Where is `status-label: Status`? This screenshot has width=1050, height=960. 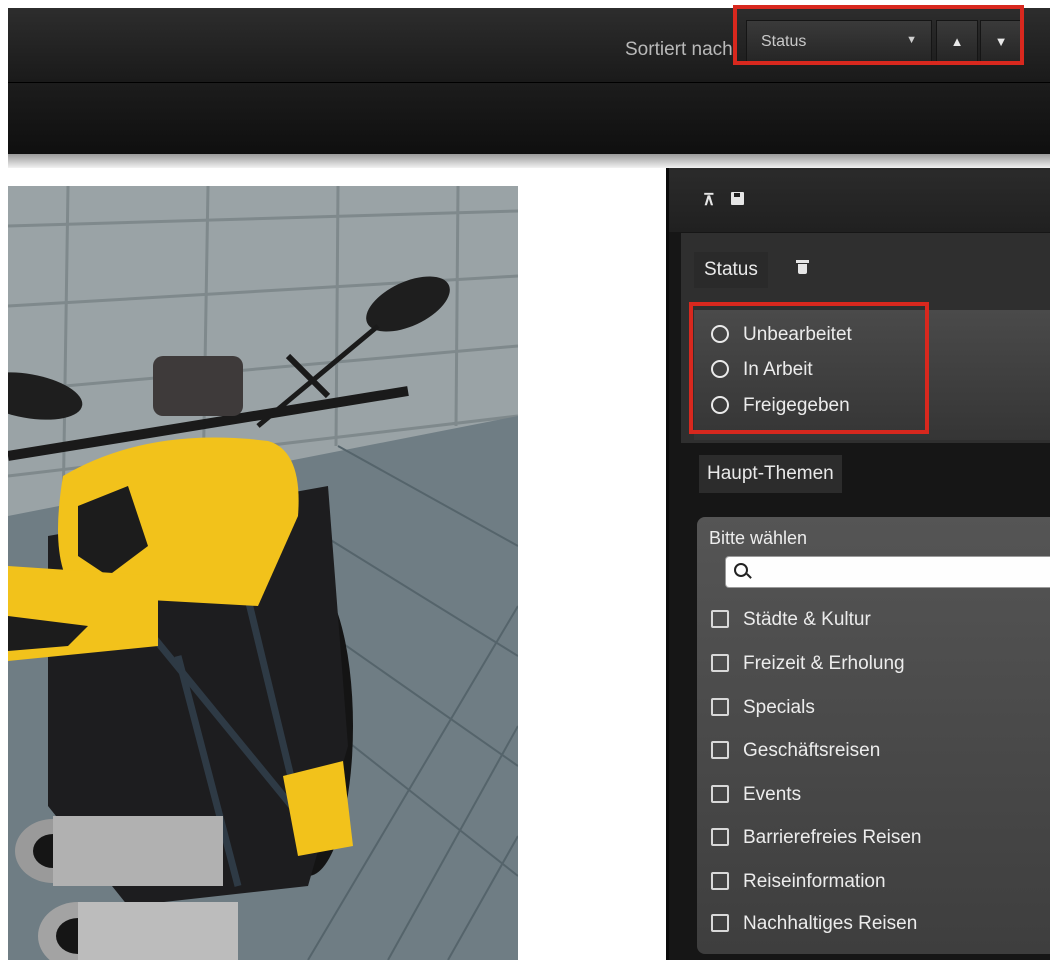 status-label: Status is located at coordinates (731, 270).